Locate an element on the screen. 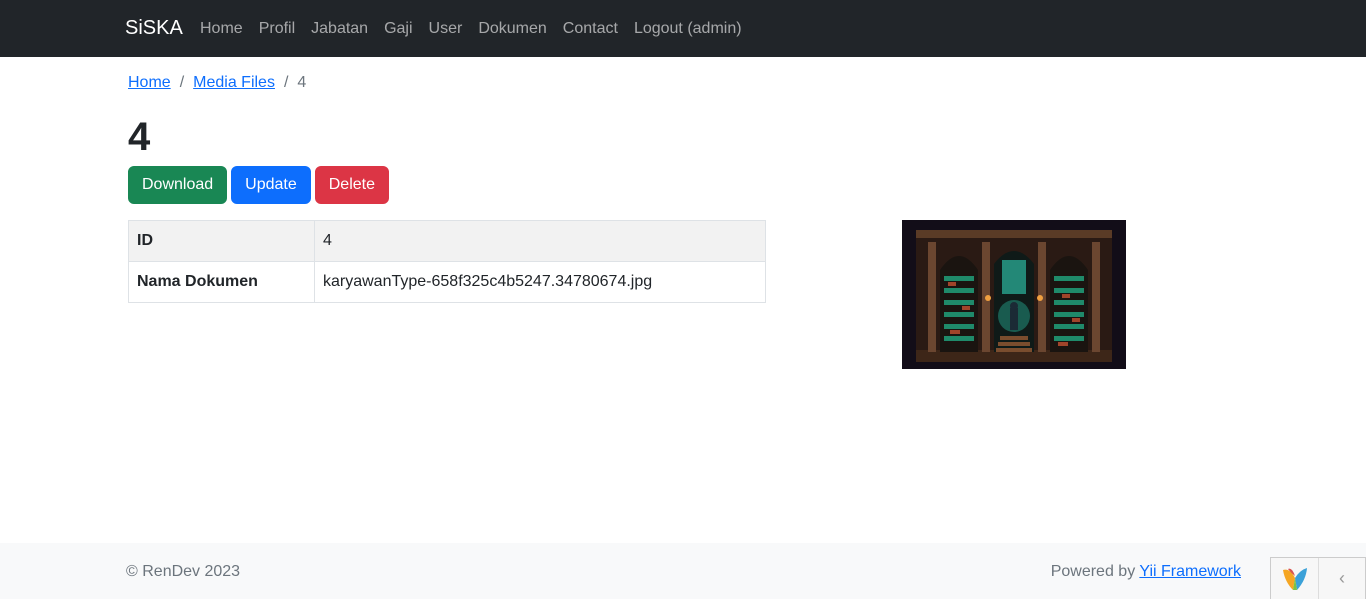  action-buttons: Download Update Delete is located at coordinates (258, 185).